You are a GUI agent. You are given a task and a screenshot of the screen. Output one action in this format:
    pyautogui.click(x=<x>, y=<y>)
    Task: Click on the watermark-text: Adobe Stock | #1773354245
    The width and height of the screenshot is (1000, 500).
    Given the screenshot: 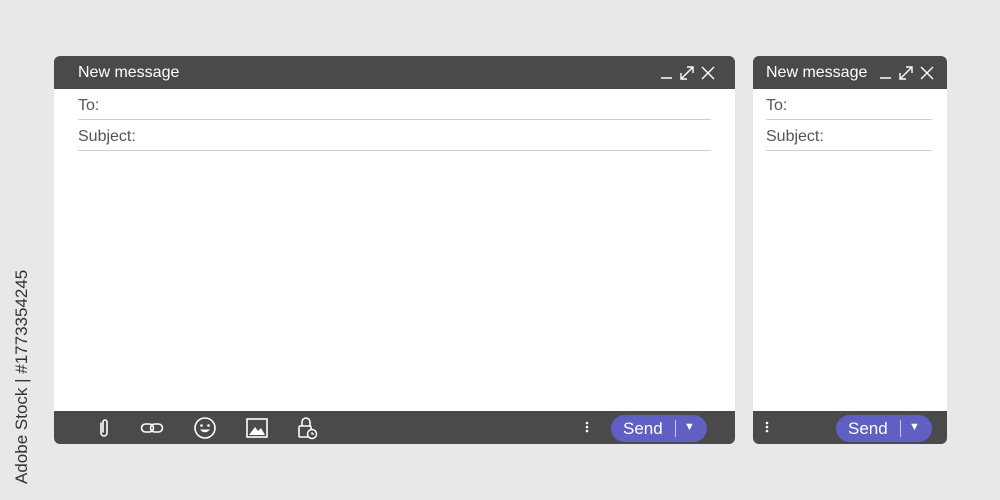 What is the action you would take?
    pyautogui.click(x=21, y=376)
    